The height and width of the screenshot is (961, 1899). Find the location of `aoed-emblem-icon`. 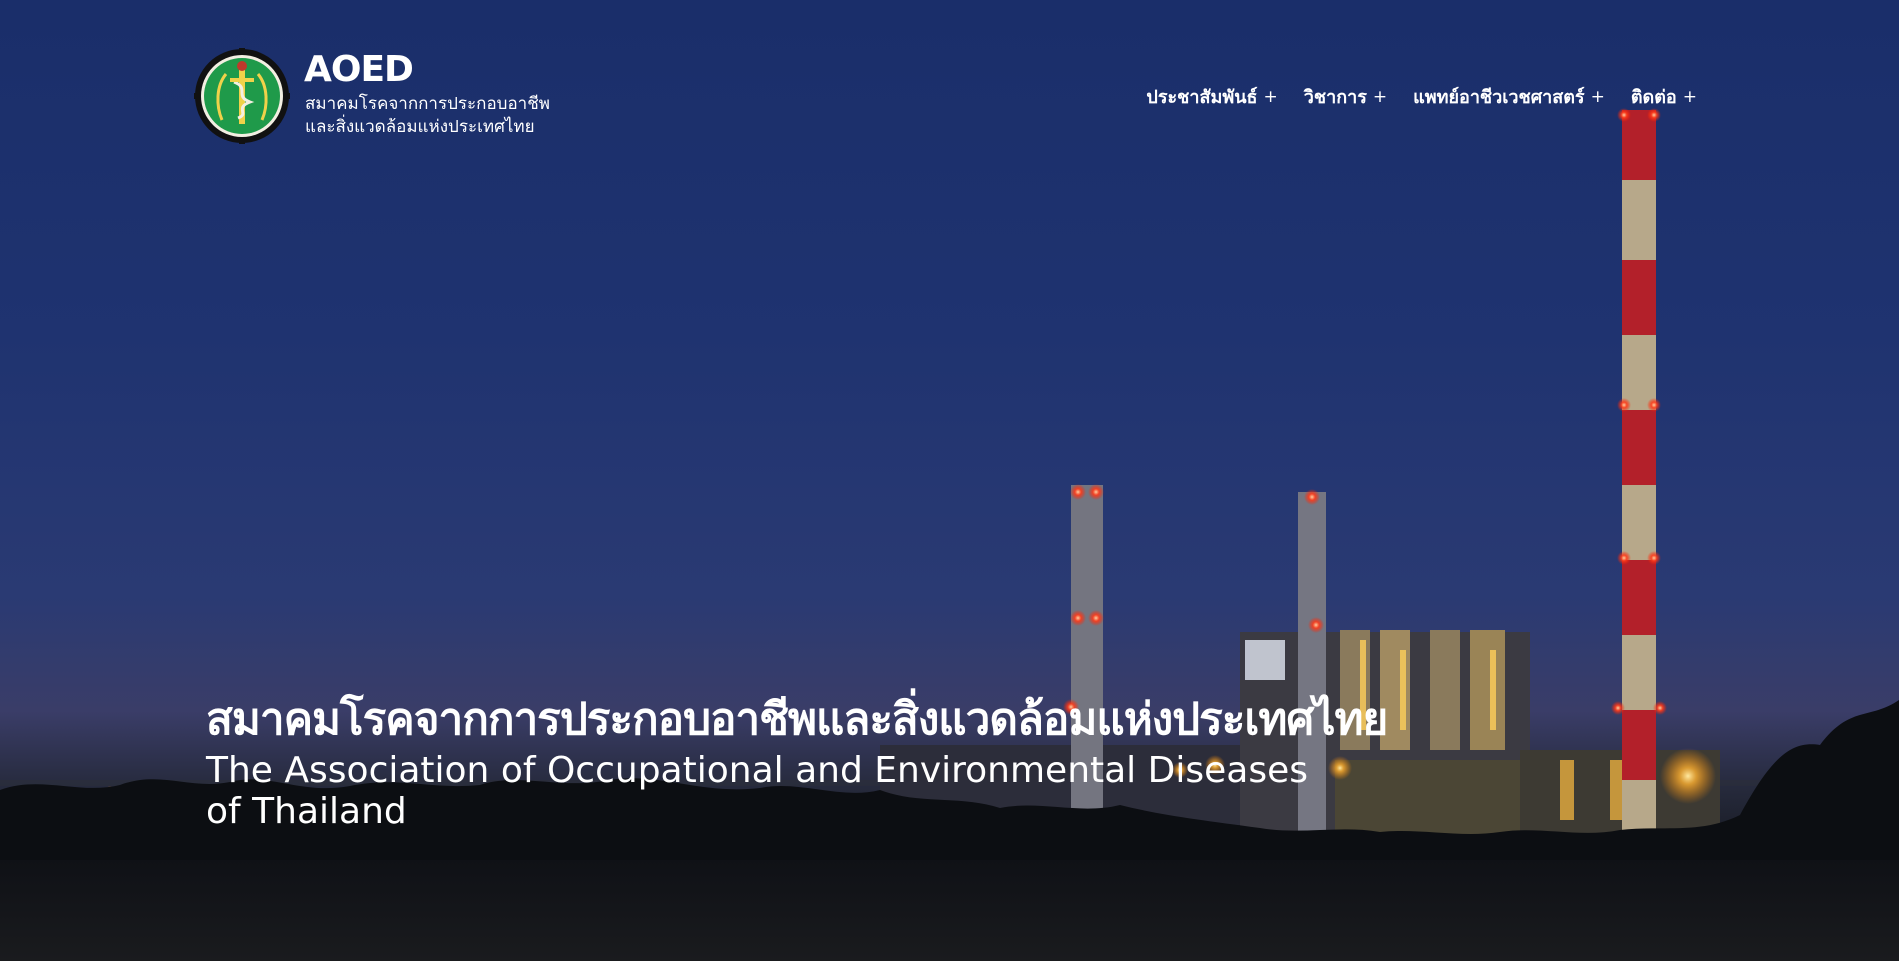

aoed-emblem-icon is located at coordinates (242, 96).